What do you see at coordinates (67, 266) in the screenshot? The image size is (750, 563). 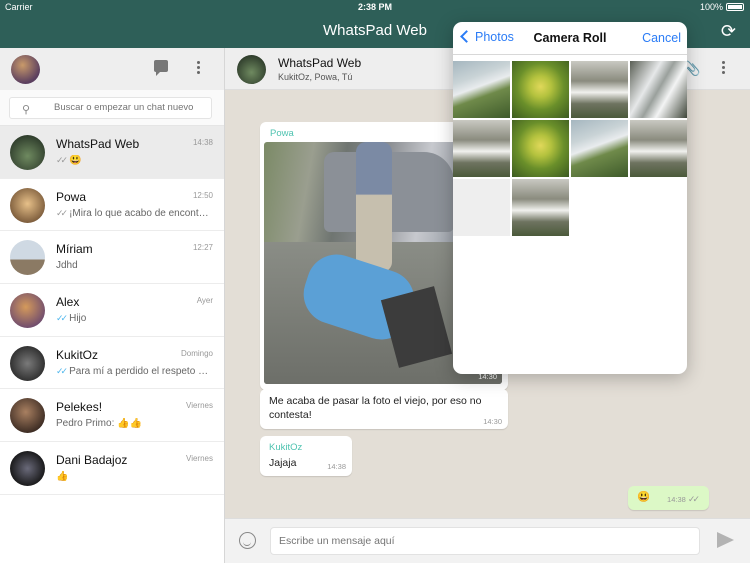 I see `chat-preview: Jdhd` at bounding box center [67, 266].